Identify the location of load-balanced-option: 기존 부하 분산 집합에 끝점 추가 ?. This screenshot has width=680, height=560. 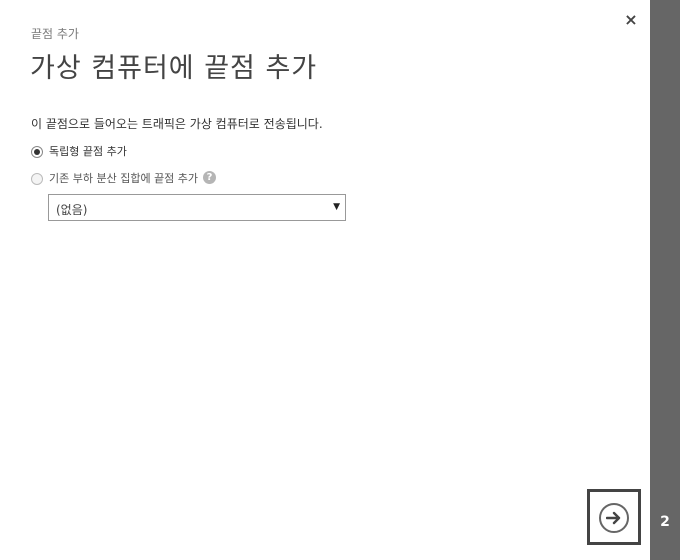
(124, 178).